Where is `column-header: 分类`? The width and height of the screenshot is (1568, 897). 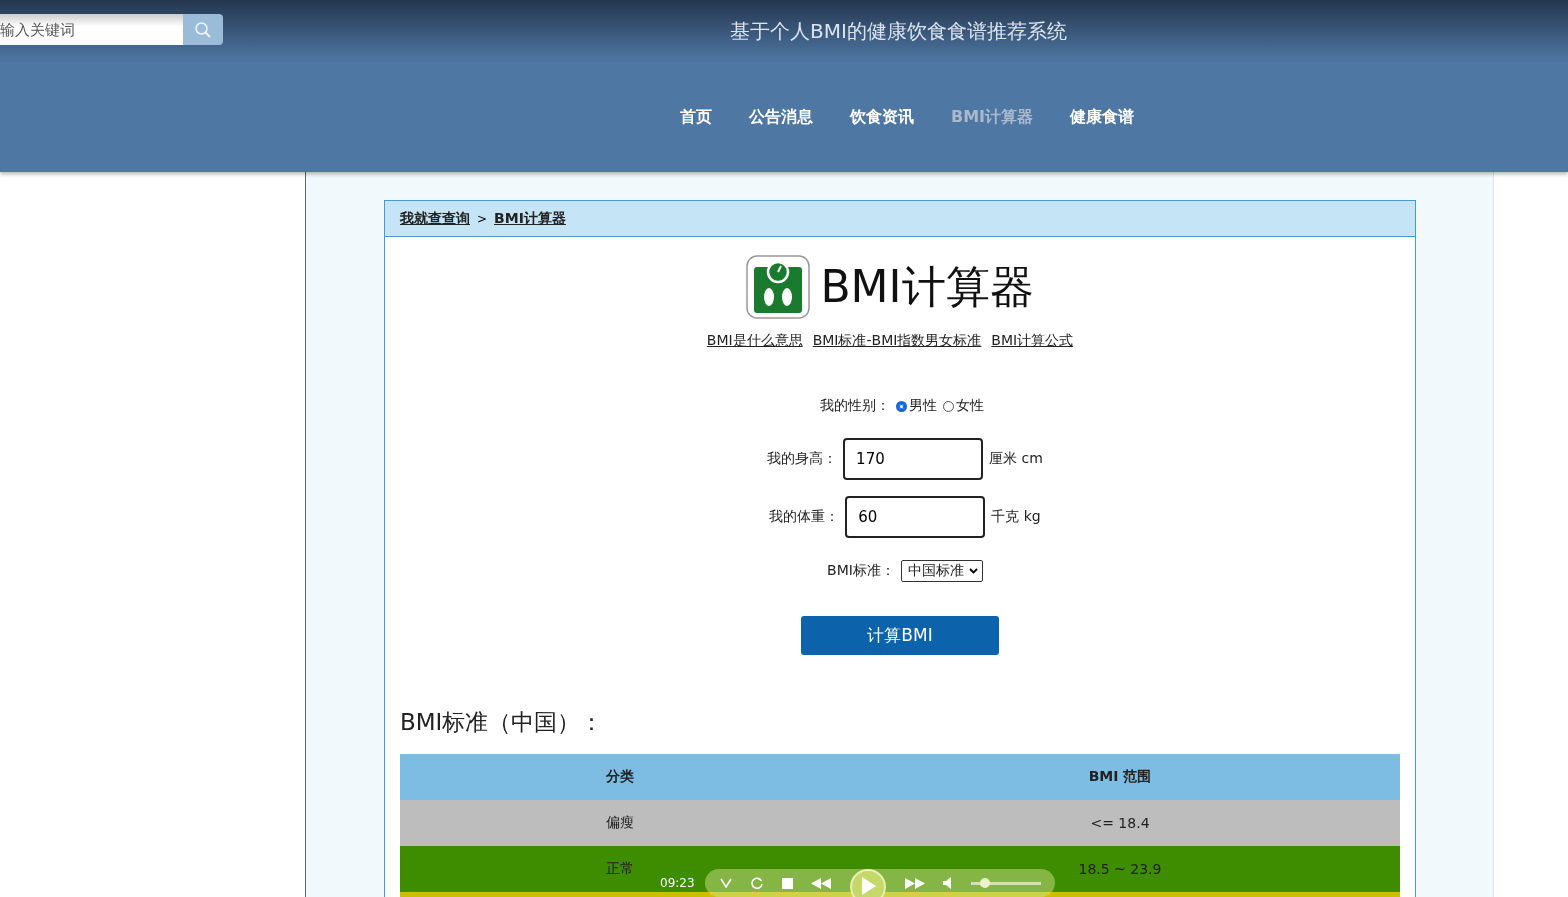
column-header: 分类 is located at coordinates (620, 777).